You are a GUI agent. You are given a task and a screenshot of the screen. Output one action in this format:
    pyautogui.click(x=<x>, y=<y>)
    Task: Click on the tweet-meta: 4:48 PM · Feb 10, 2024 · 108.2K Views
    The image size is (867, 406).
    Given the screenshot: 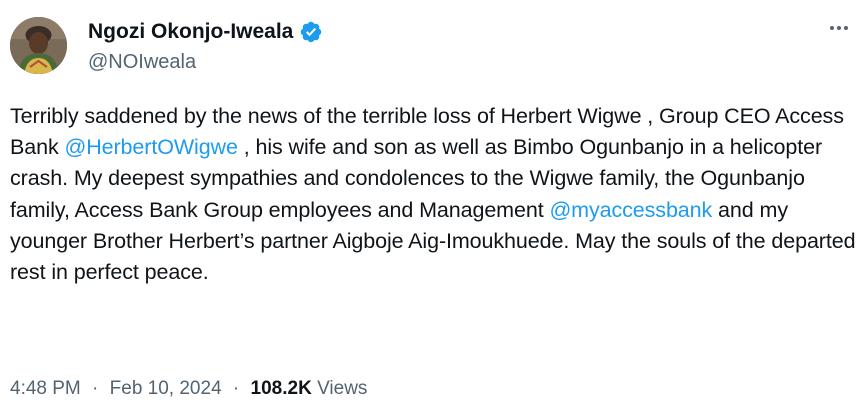 What is the action you would take?
    pyautogui.click(x=188, y=389)
    